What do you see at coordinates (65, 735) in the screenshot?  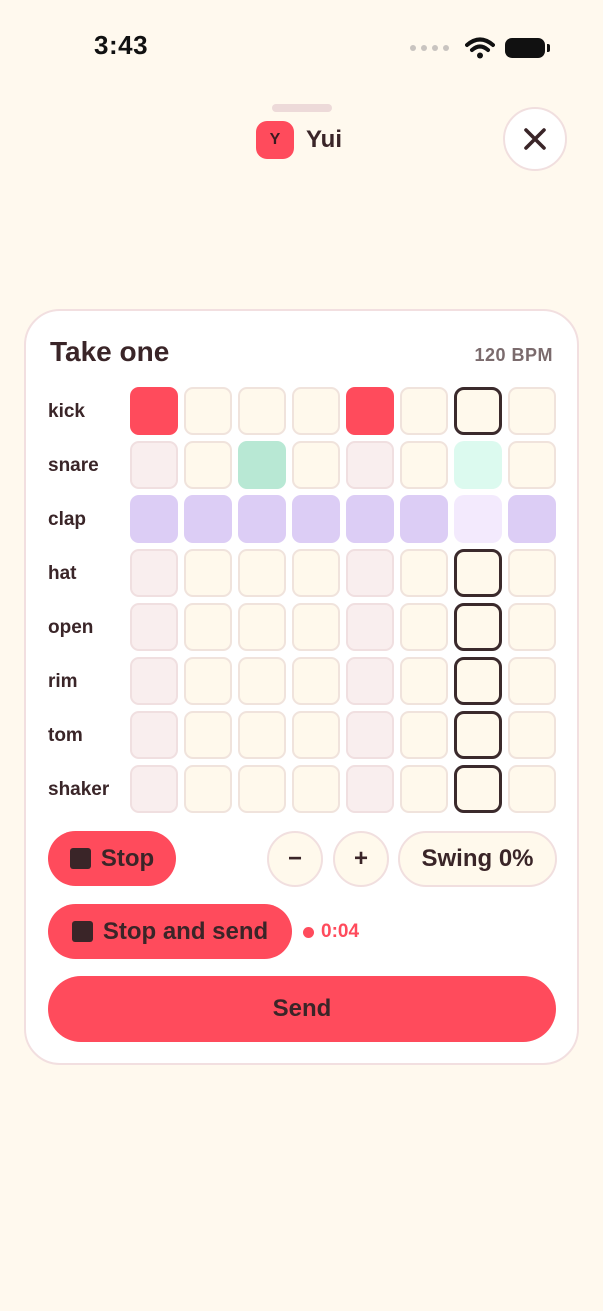 I see `track-label: tom` at bounding box center [65, 735].